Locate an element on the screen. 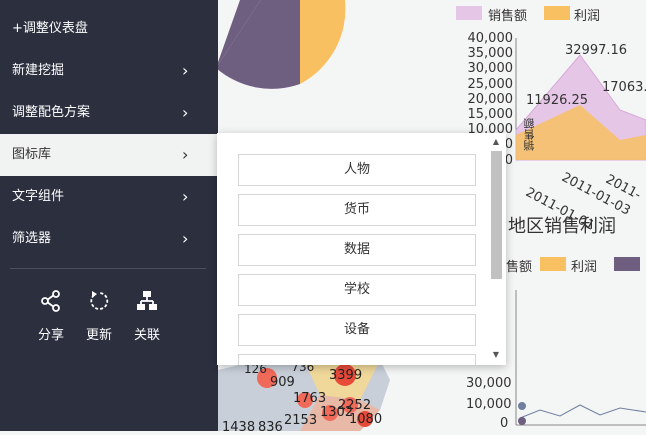 Image resolution: width=646 pixels, height=435 pixels. sidebar-item-label: 文字组件 is located at coordinates (38, 196).